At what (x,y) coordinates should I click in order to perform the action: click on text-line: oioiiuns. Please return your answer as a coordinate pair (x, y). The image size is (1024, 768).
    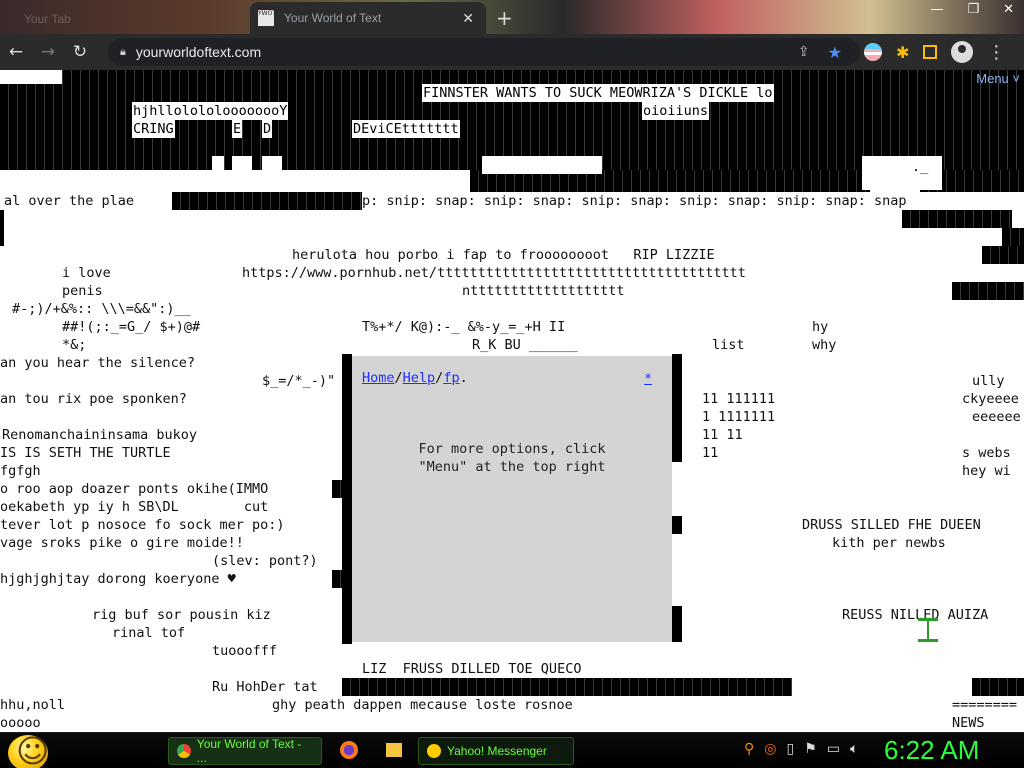
    Looking at the image, I should click on (676, 111).